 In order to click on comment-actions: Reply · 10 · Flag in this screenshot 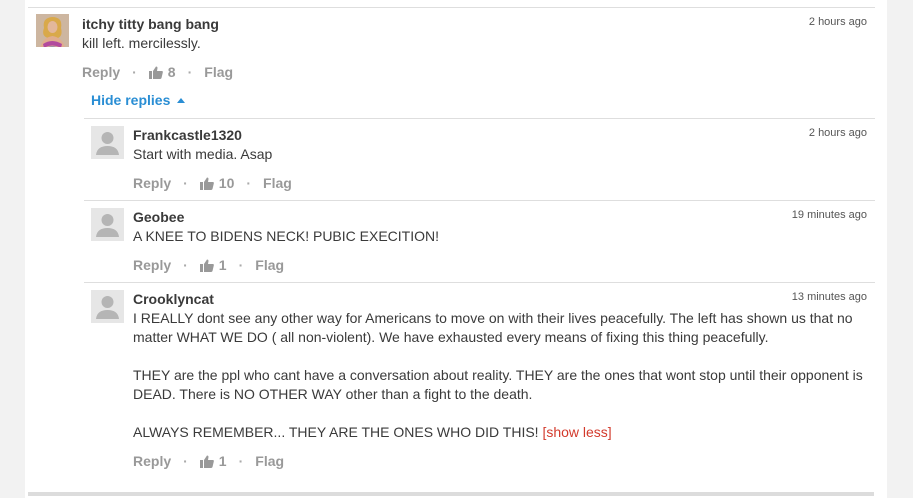, I will do `click(212, 183)`.